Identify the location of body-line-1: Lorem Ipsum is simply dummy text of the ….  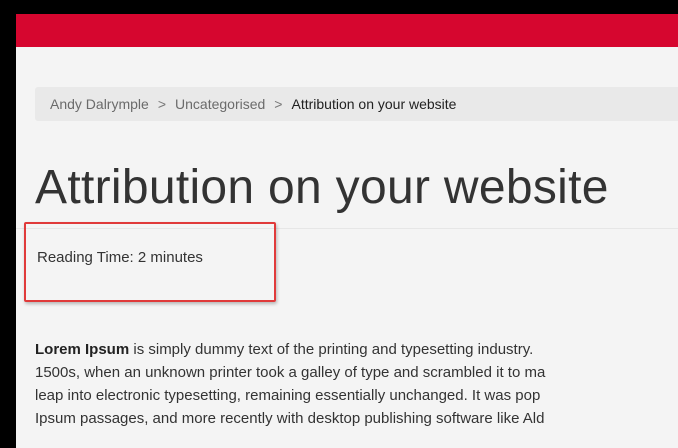
(356, 349).